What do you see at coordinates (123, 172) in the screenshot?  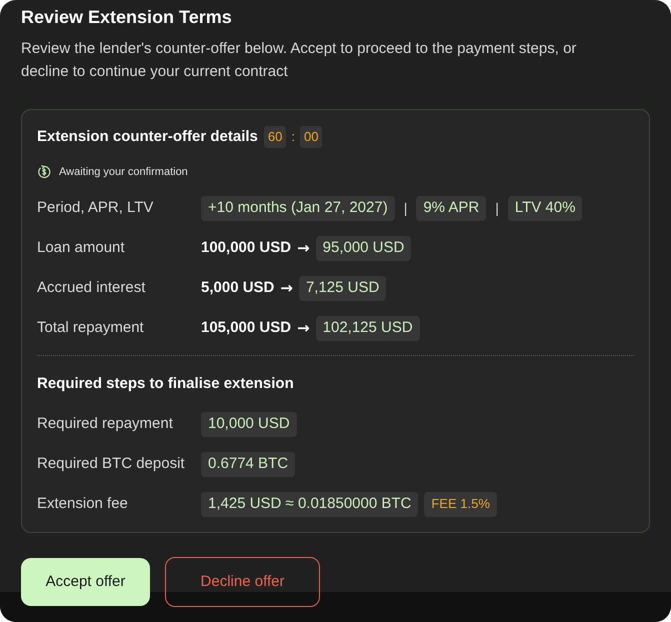 I see `status-text: Awaiting your confirmation` at bounding box center [123, 172].